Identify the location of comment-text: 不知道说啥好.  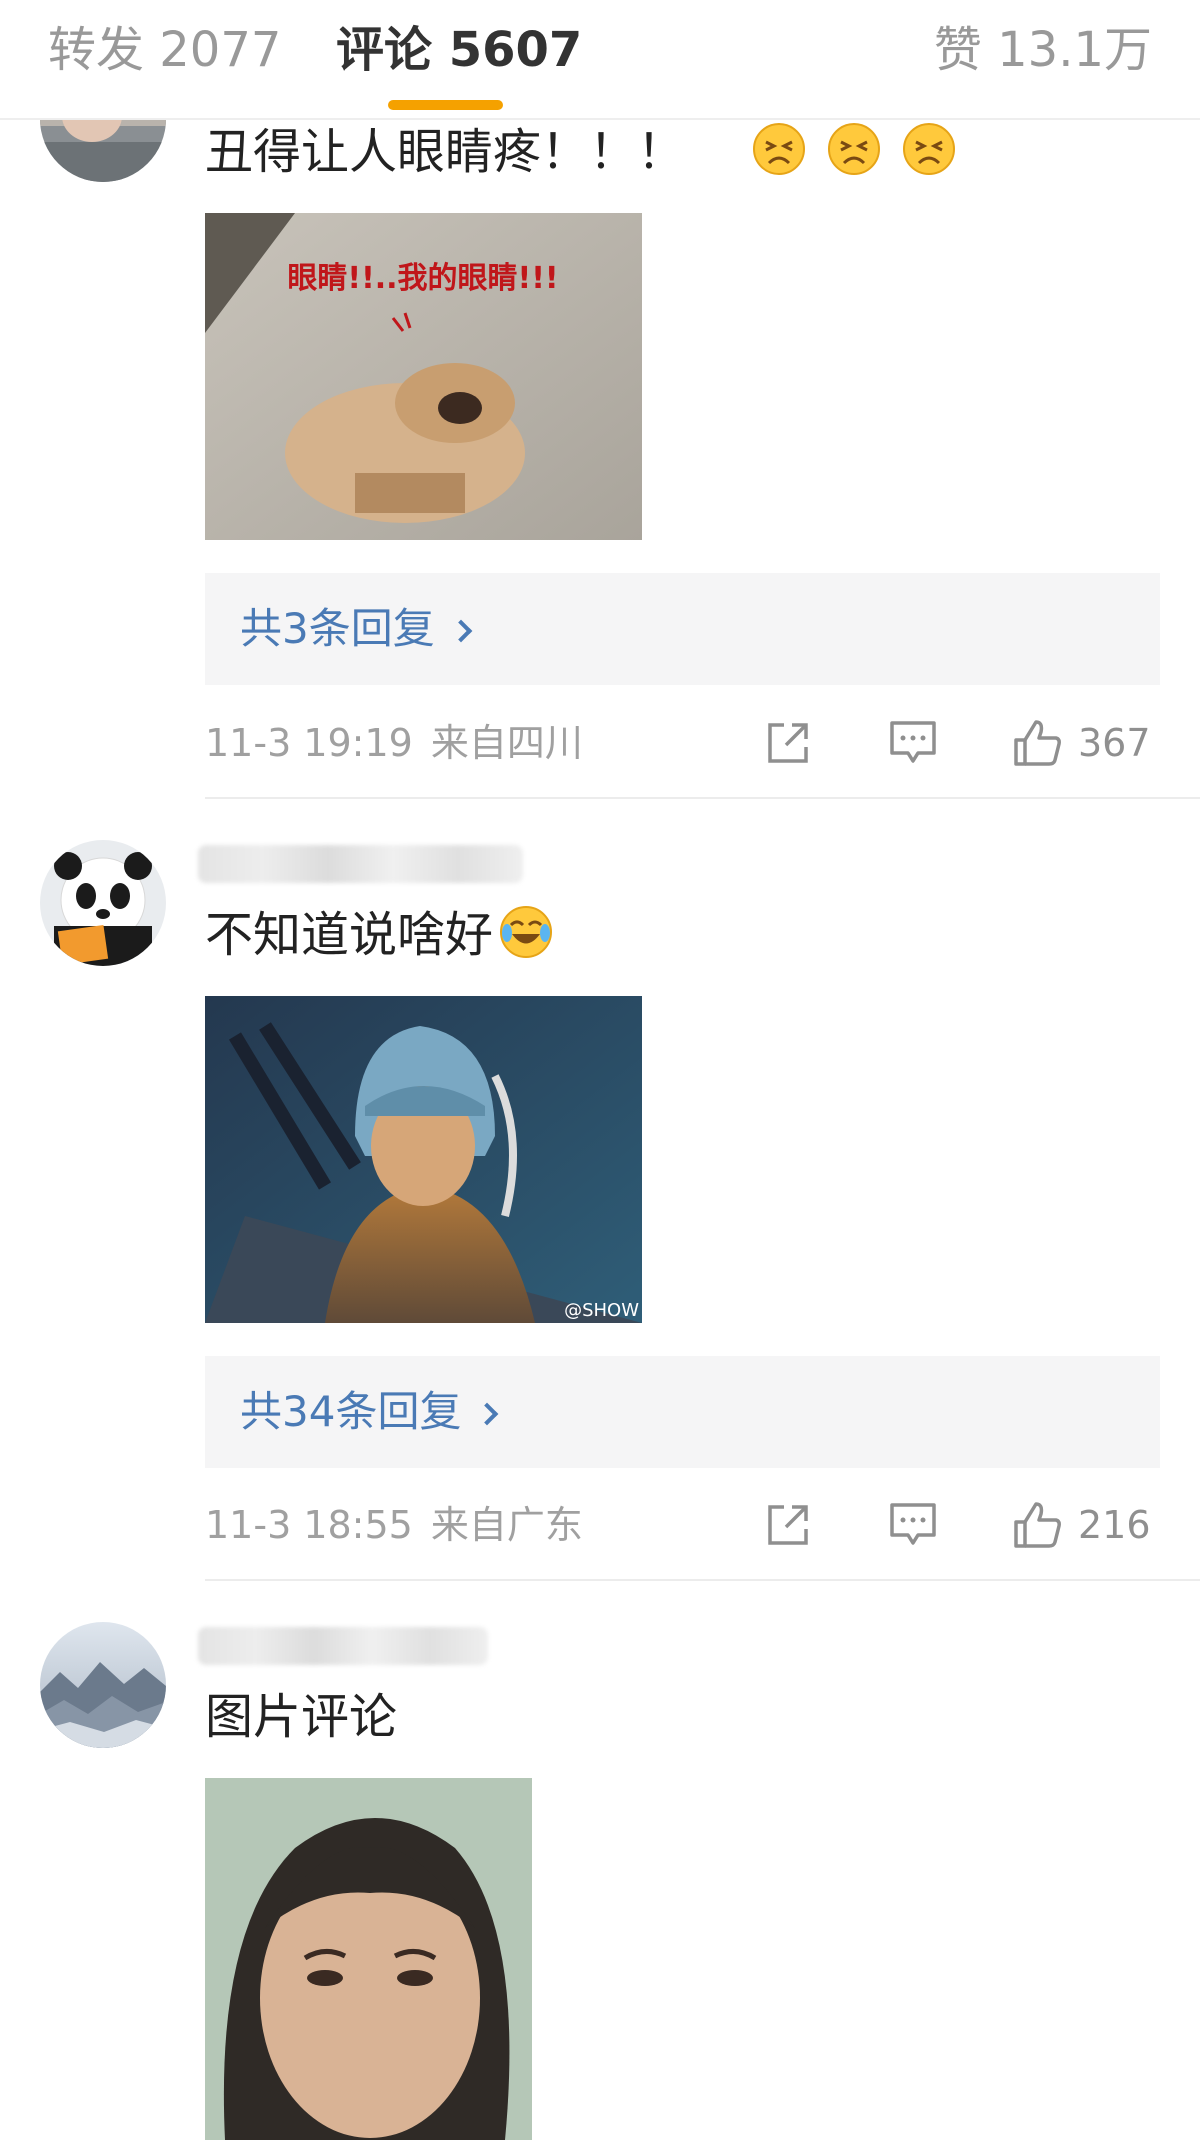
(379, 935).